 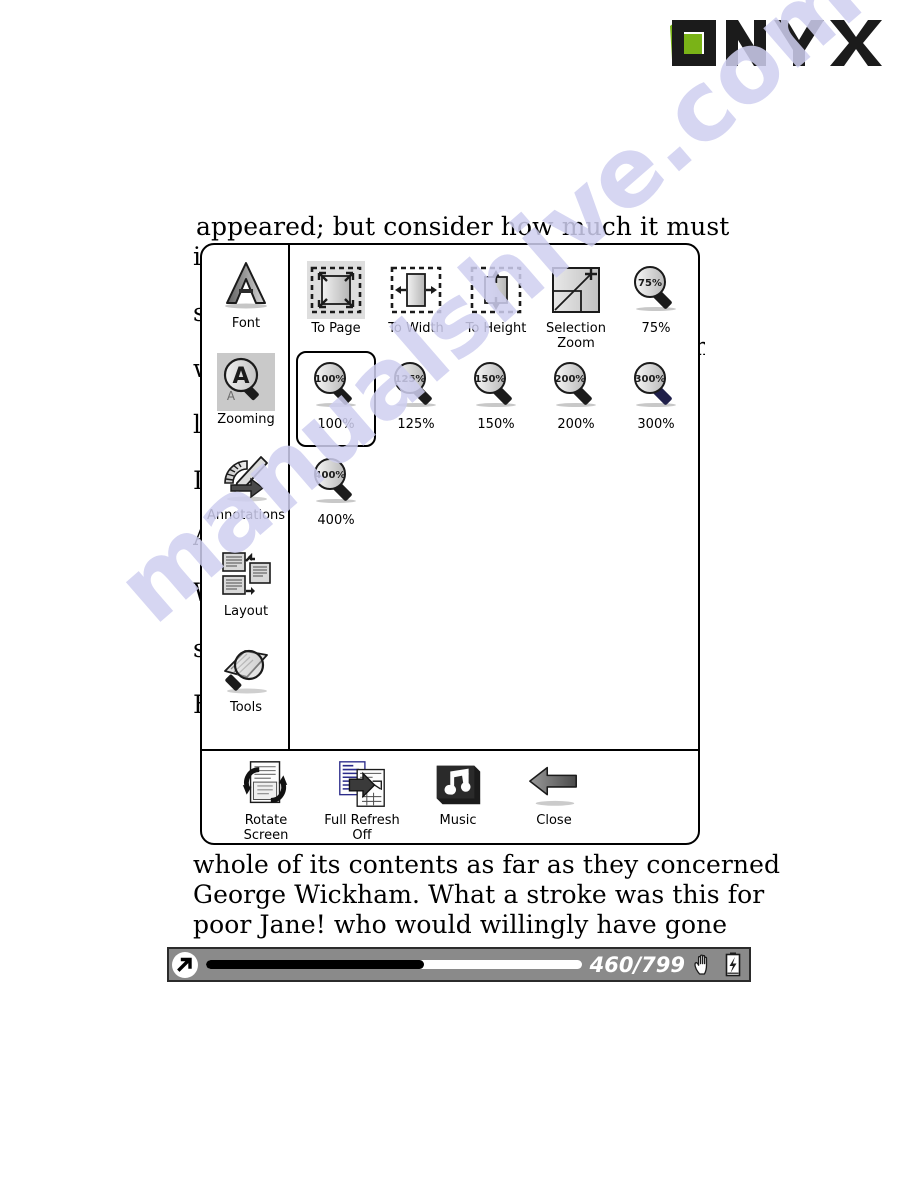 I want to click on magnifier-150-icon-wrap: 150%, so click(x=496, y=386).